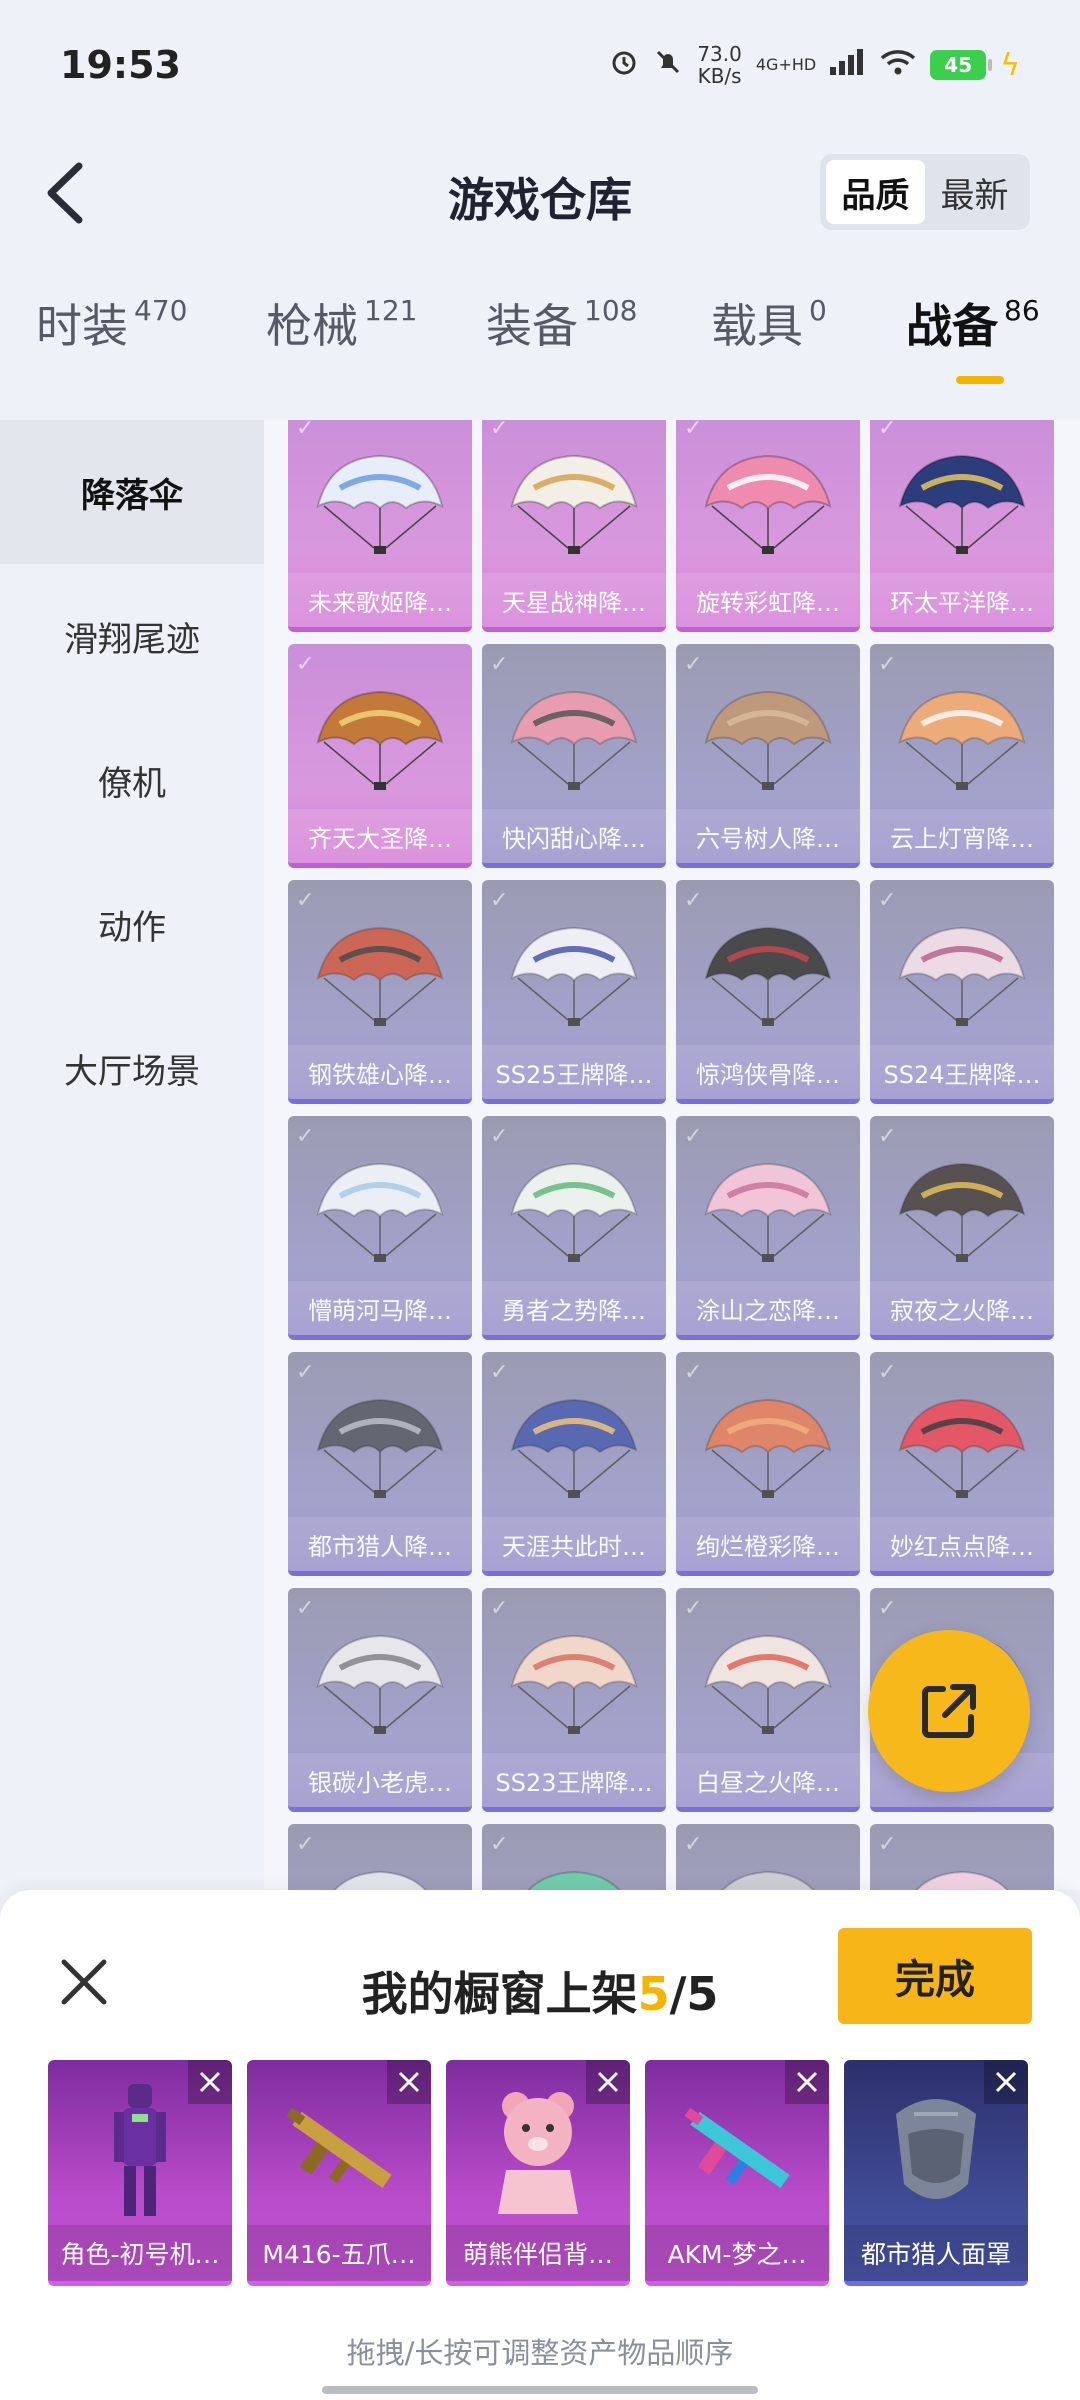 Image resolution: width=1080 pixels, height=2400 pixels. I want to click on sidebar-item-emote: 动作, so click(132, 924).